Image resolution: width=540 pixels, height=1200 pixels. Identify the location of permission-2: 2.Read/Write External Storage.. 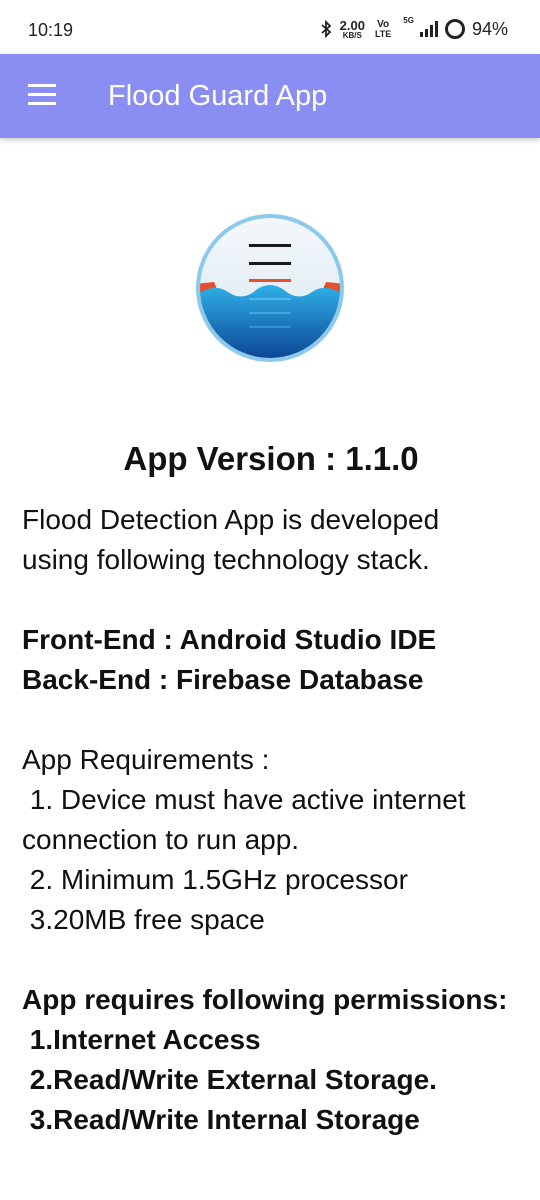
(229, 1079).